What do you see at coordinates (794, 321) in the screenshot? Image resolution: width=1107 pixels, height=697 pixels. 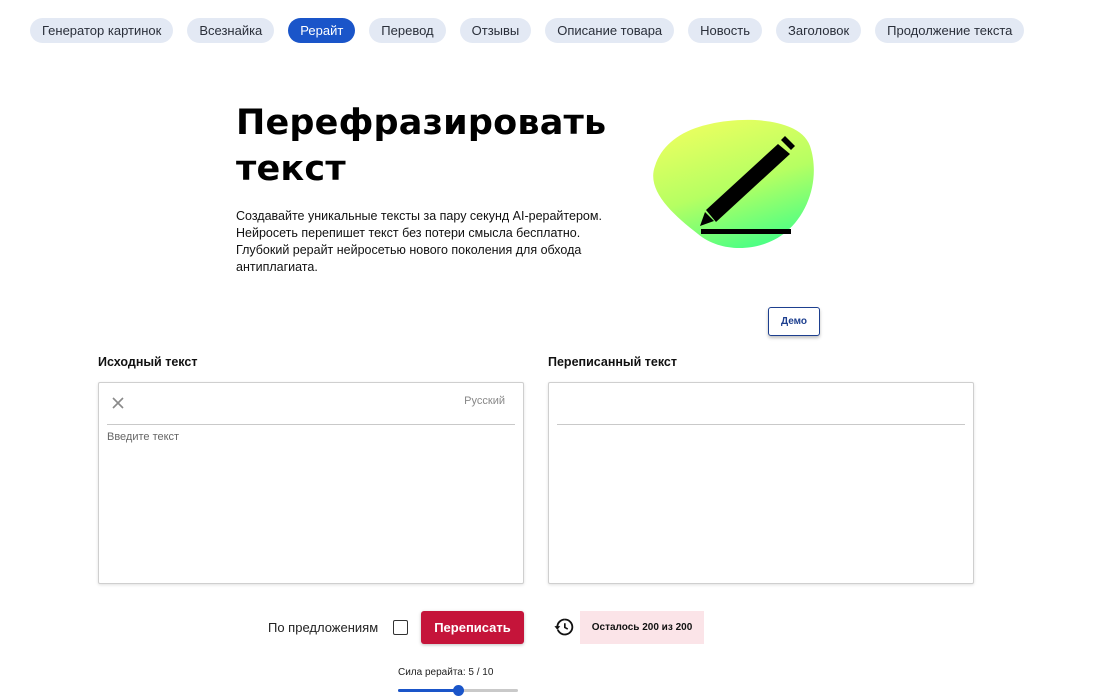 I see `demo-button: Демо` at bounding box center [794, 321].